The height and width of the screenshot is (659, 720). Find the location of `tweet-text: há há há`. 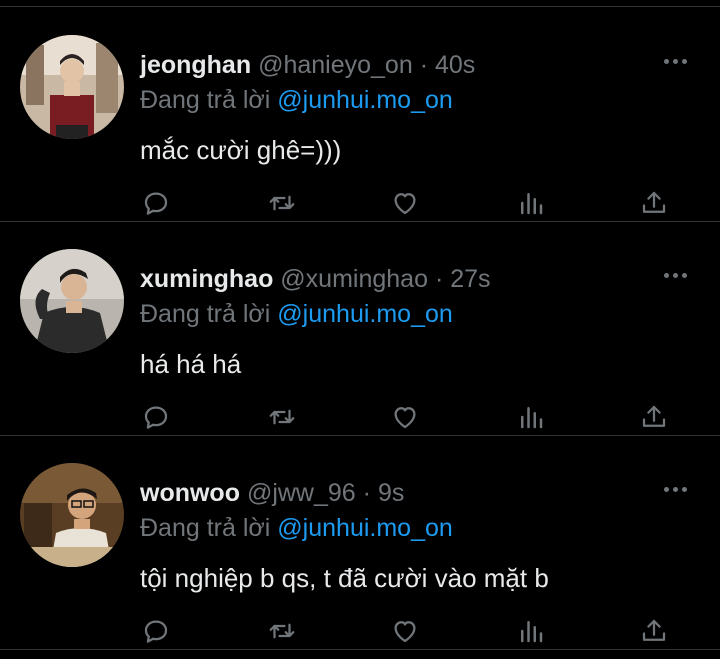

tweet-text: há há há is located at coordinates (191, 364).